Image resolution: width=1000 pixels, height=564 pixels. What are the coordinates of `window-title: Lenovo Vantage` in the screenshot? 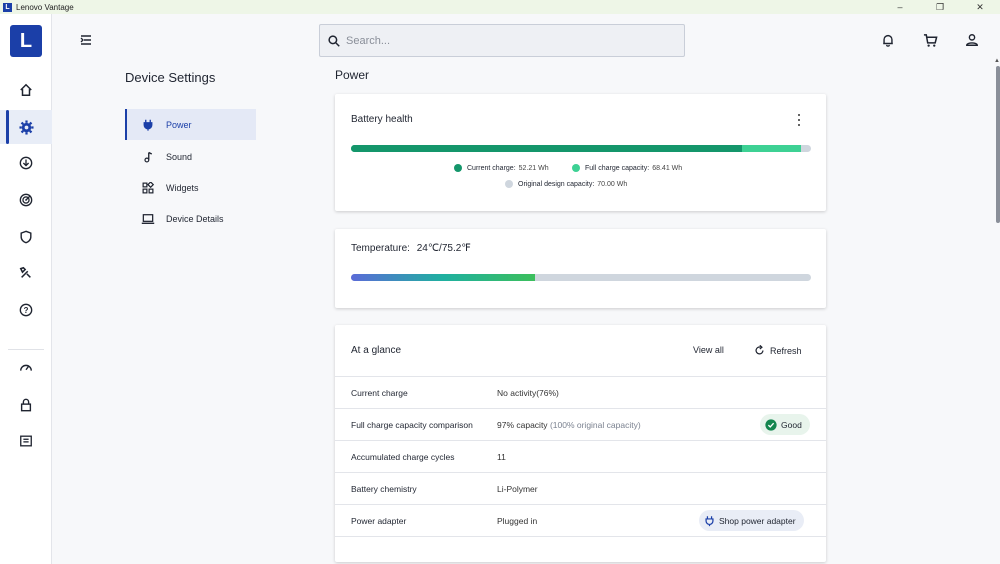 It's located at (45, 7).